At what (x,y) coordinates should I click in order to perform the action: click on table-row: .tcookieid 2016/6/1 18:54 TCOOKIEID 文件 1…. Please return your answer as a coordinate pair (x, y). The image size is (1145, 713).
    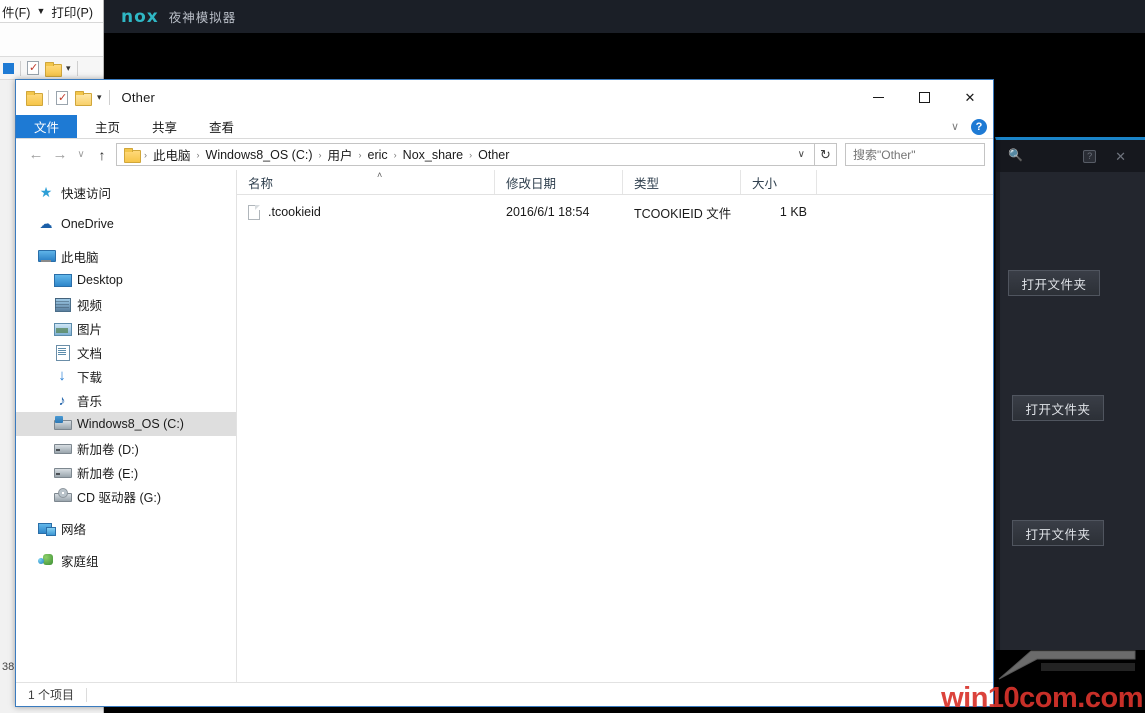
    Looking at the image, I should click on (615, 212).